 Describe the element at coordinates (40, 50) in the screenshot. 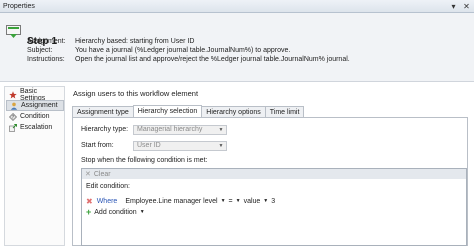

I see `subject-label: Subject:` at that location.